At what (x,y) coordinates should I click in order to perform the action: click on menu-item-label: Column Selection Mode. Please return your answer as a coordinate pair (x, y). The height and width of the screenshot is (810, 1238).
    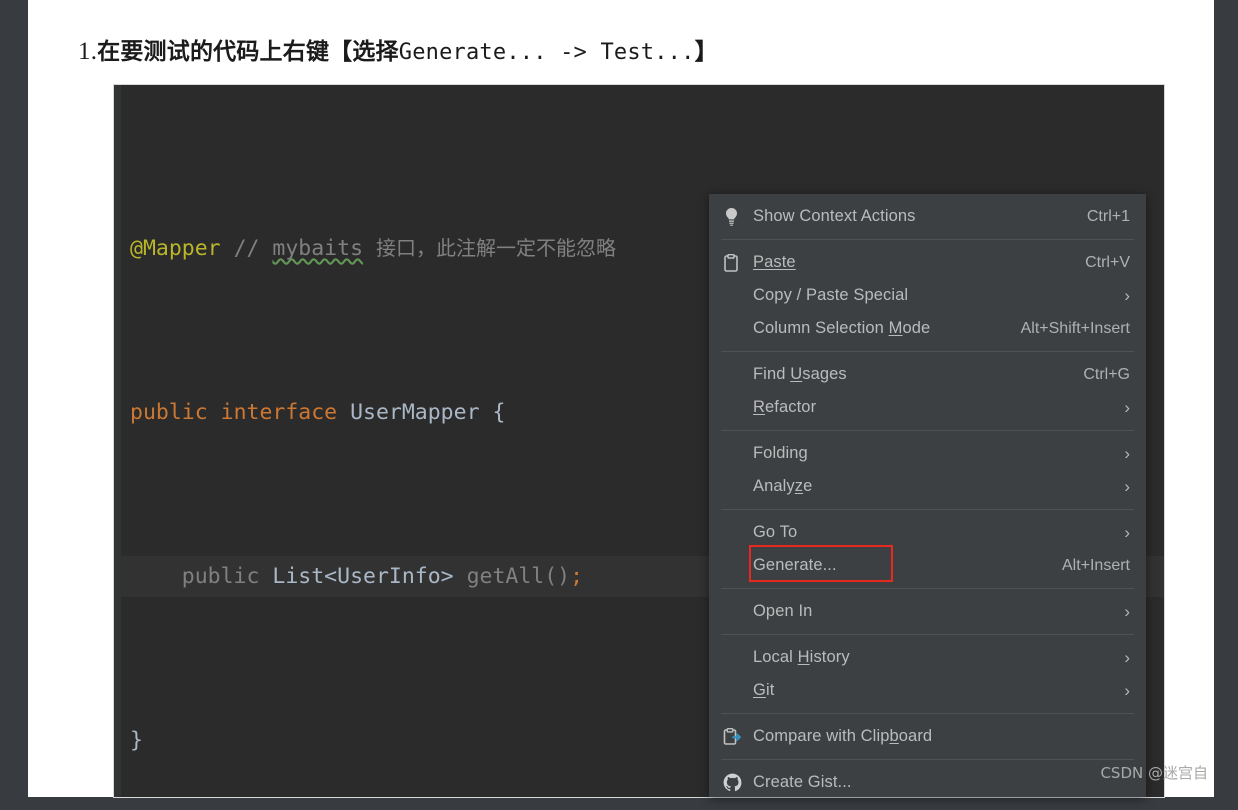
    Looking at the image, I should click on (842, 328).